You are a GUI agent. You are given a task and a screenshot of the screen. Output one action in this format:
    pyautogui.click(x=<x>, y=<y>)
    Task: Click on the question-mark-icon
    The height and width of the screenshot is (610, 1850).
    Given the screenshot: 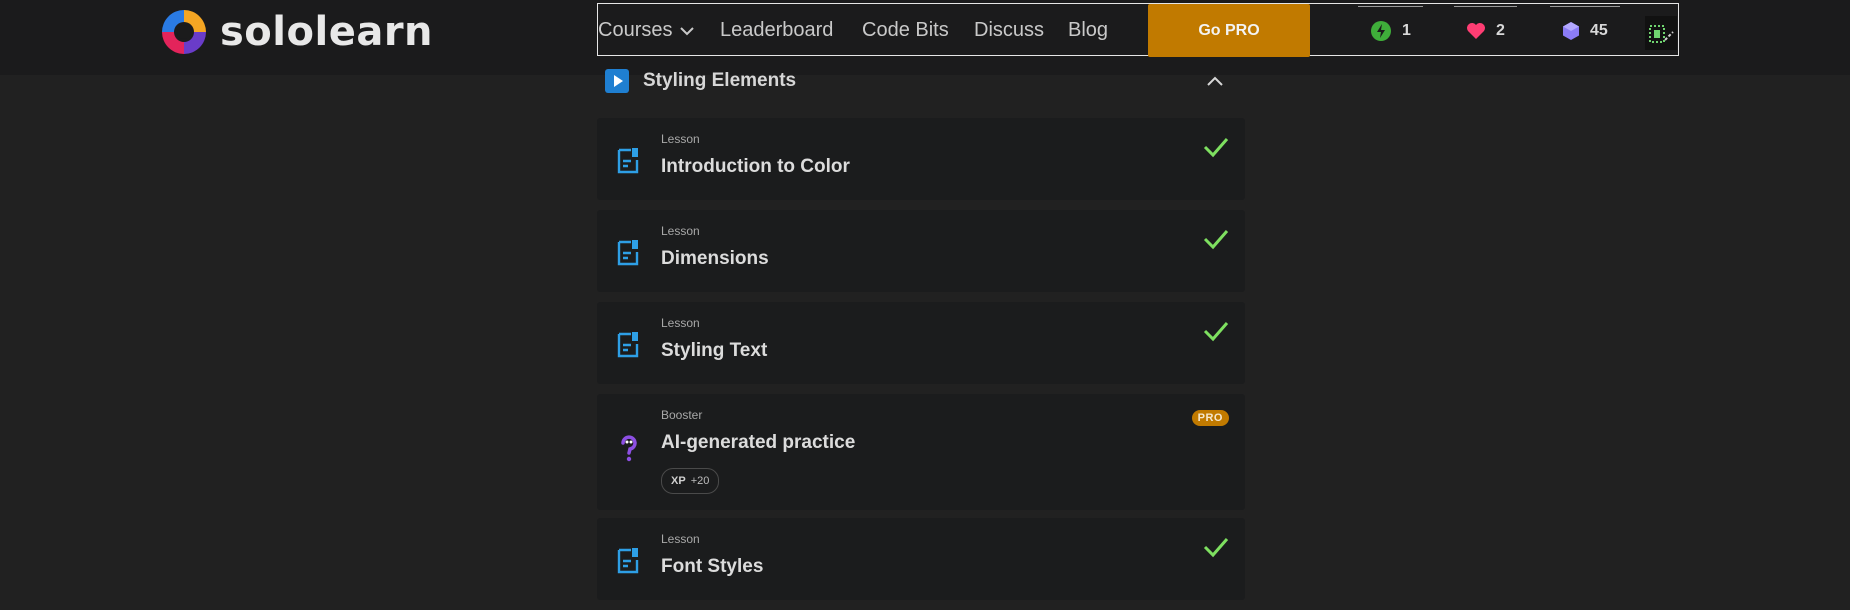 What is the action you would take?
    pyautogui.click(x=629, y=448)
    